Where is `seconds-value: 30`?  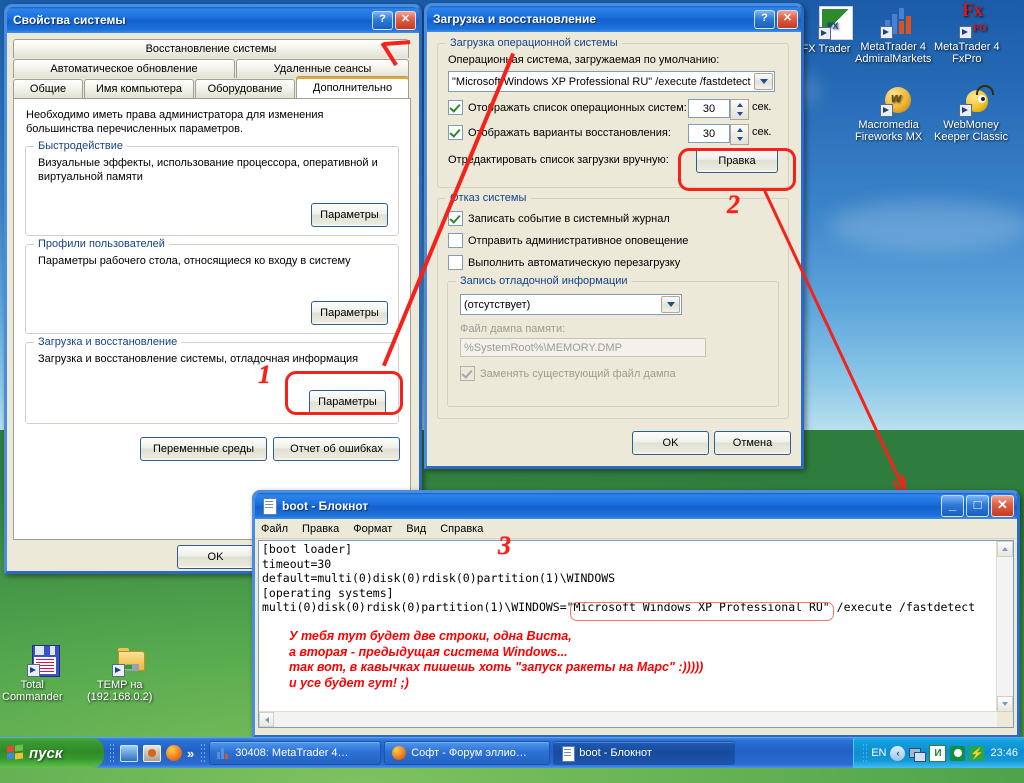
seconds-value: 30 is located at coordinates (709, 108).